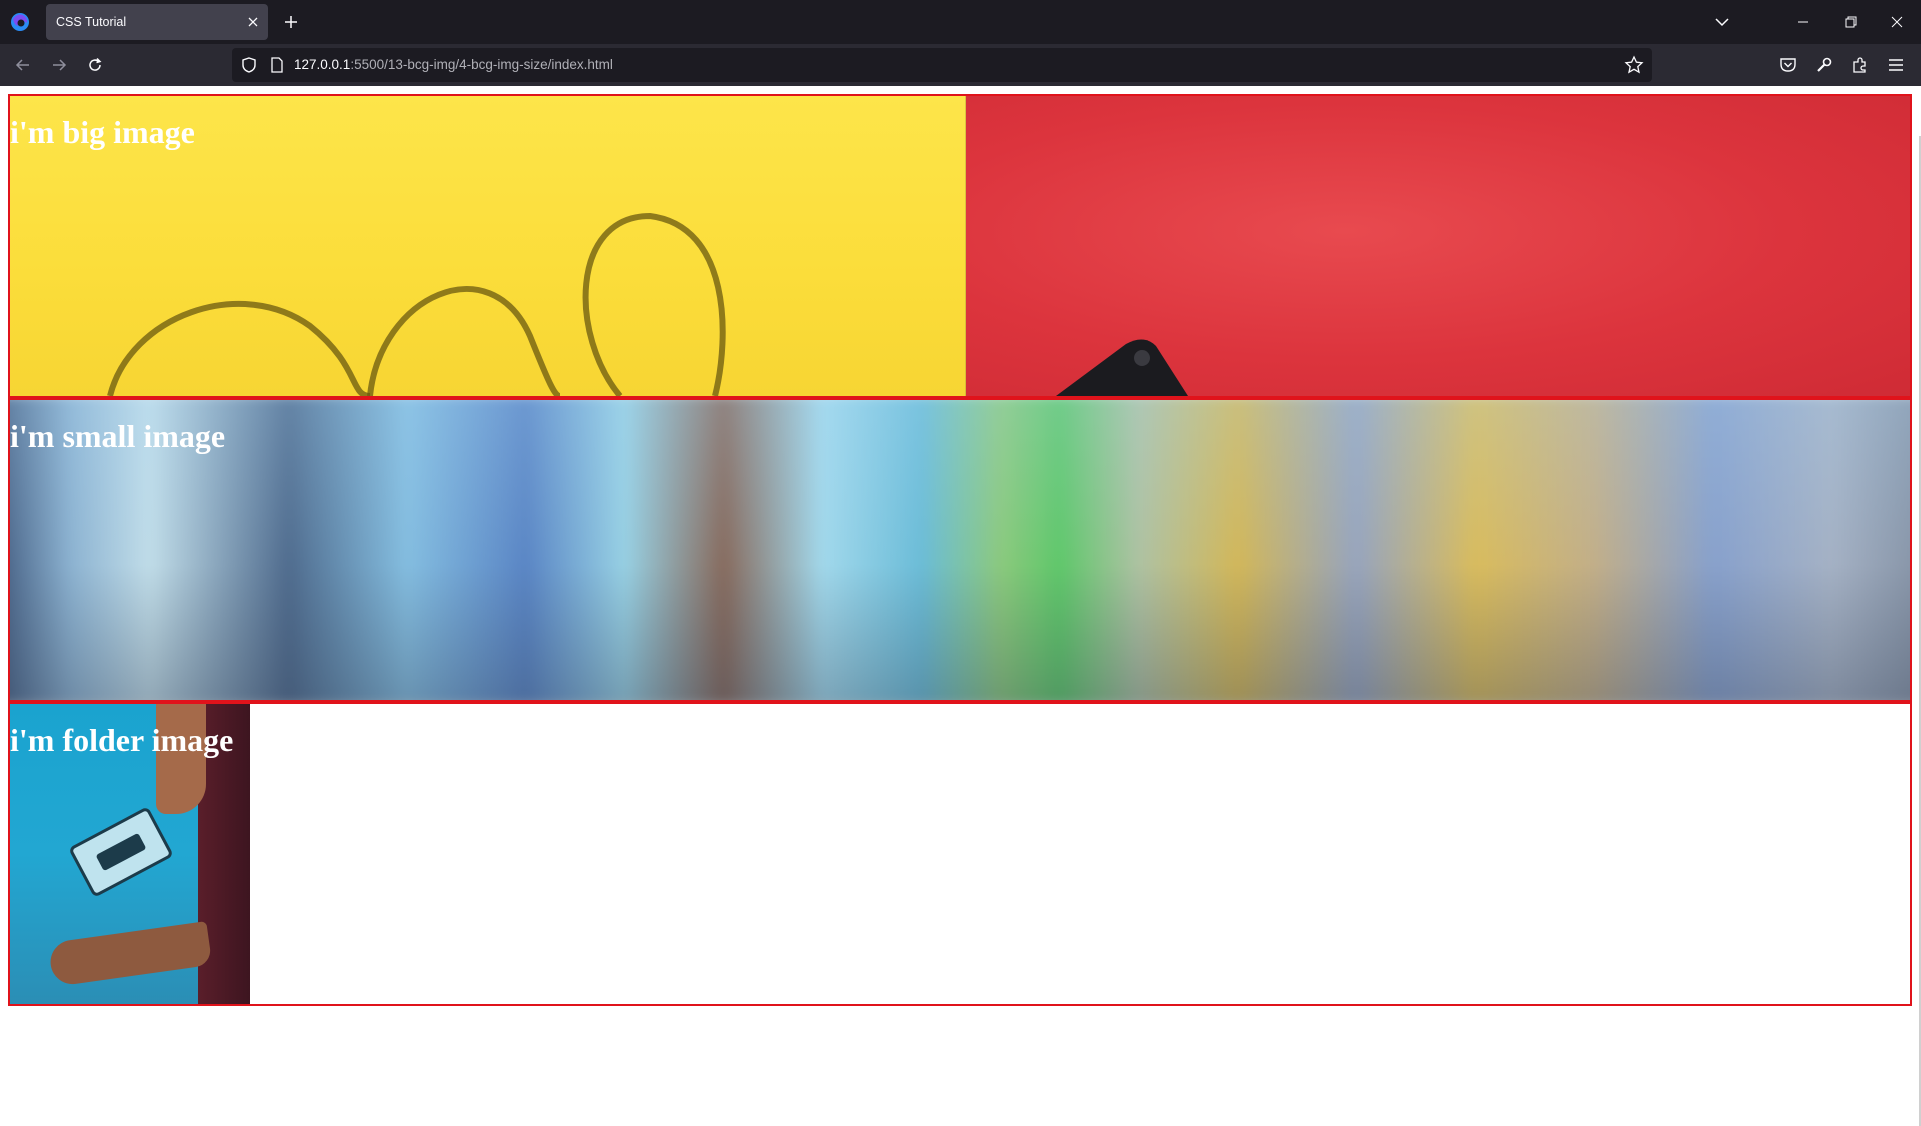 The width and height of the screenshot is (1921, 1126). Describe the element at coordinates (1824, 65) in the screenshot. I see `wrench-icon` at that location.